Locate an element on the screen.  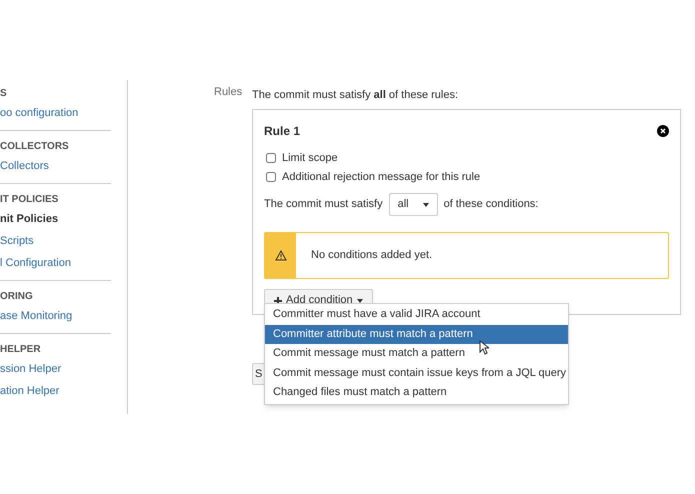
sidebar-heading: S is located at coordinates (4, 94).